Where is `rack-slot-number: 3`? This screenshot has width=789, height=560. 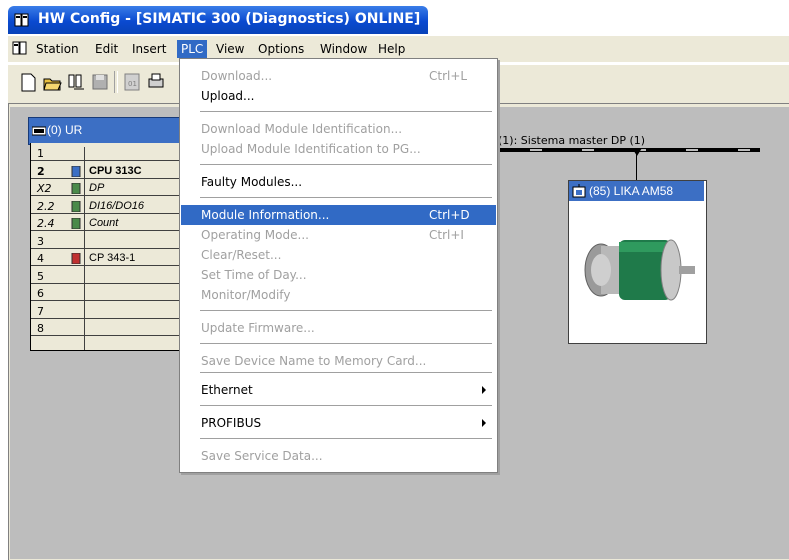
rack-slot-number: 3 is located at coordinates (40, 241).